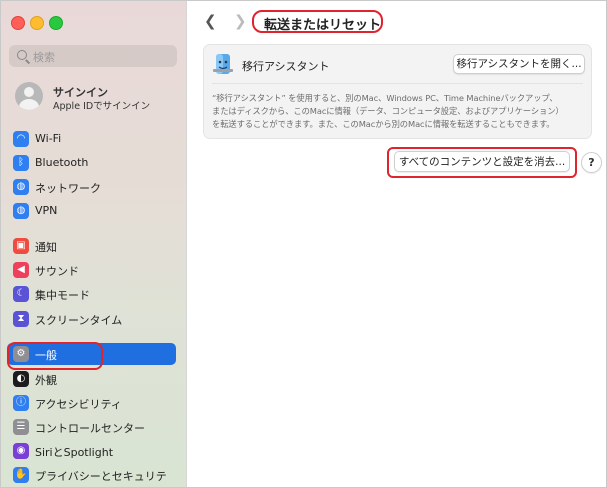 This screenshot has height=488, width=607. Describe the element at coordinates (21, 211) in the screenshot. I see `vpn-icon: ◍` at that location.